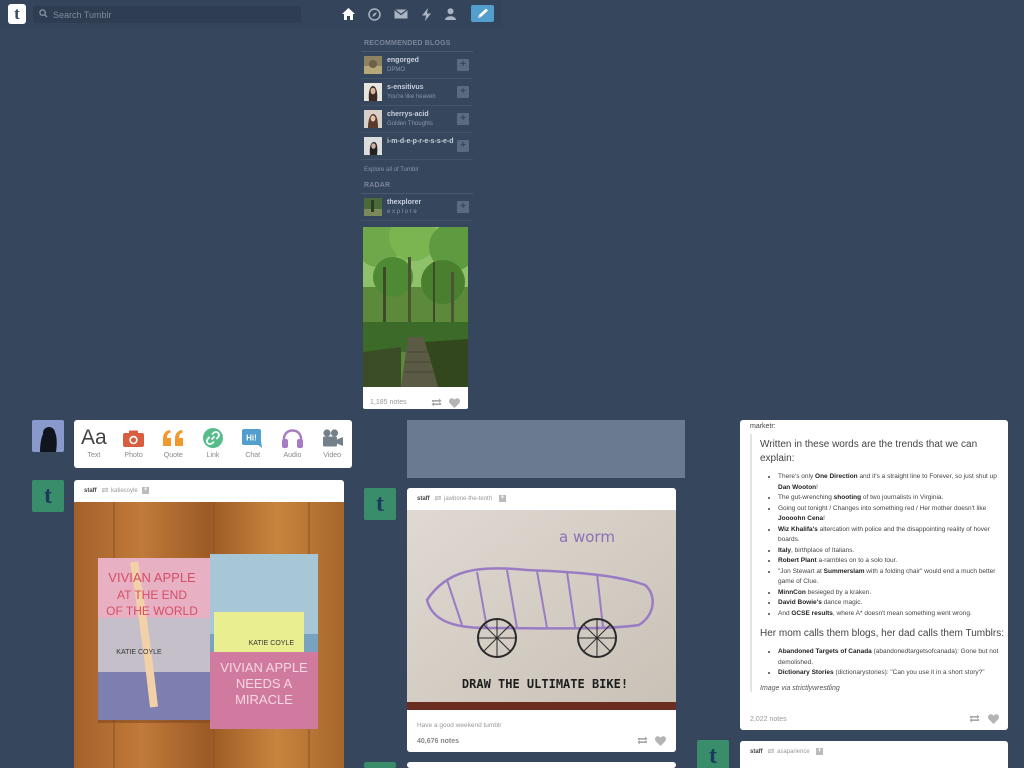 This screenshot has height=768, width=1024. What do you see at coordinates (43, 13) in the screenshot?
I see `search-icon` at bounding box center [43, 13].